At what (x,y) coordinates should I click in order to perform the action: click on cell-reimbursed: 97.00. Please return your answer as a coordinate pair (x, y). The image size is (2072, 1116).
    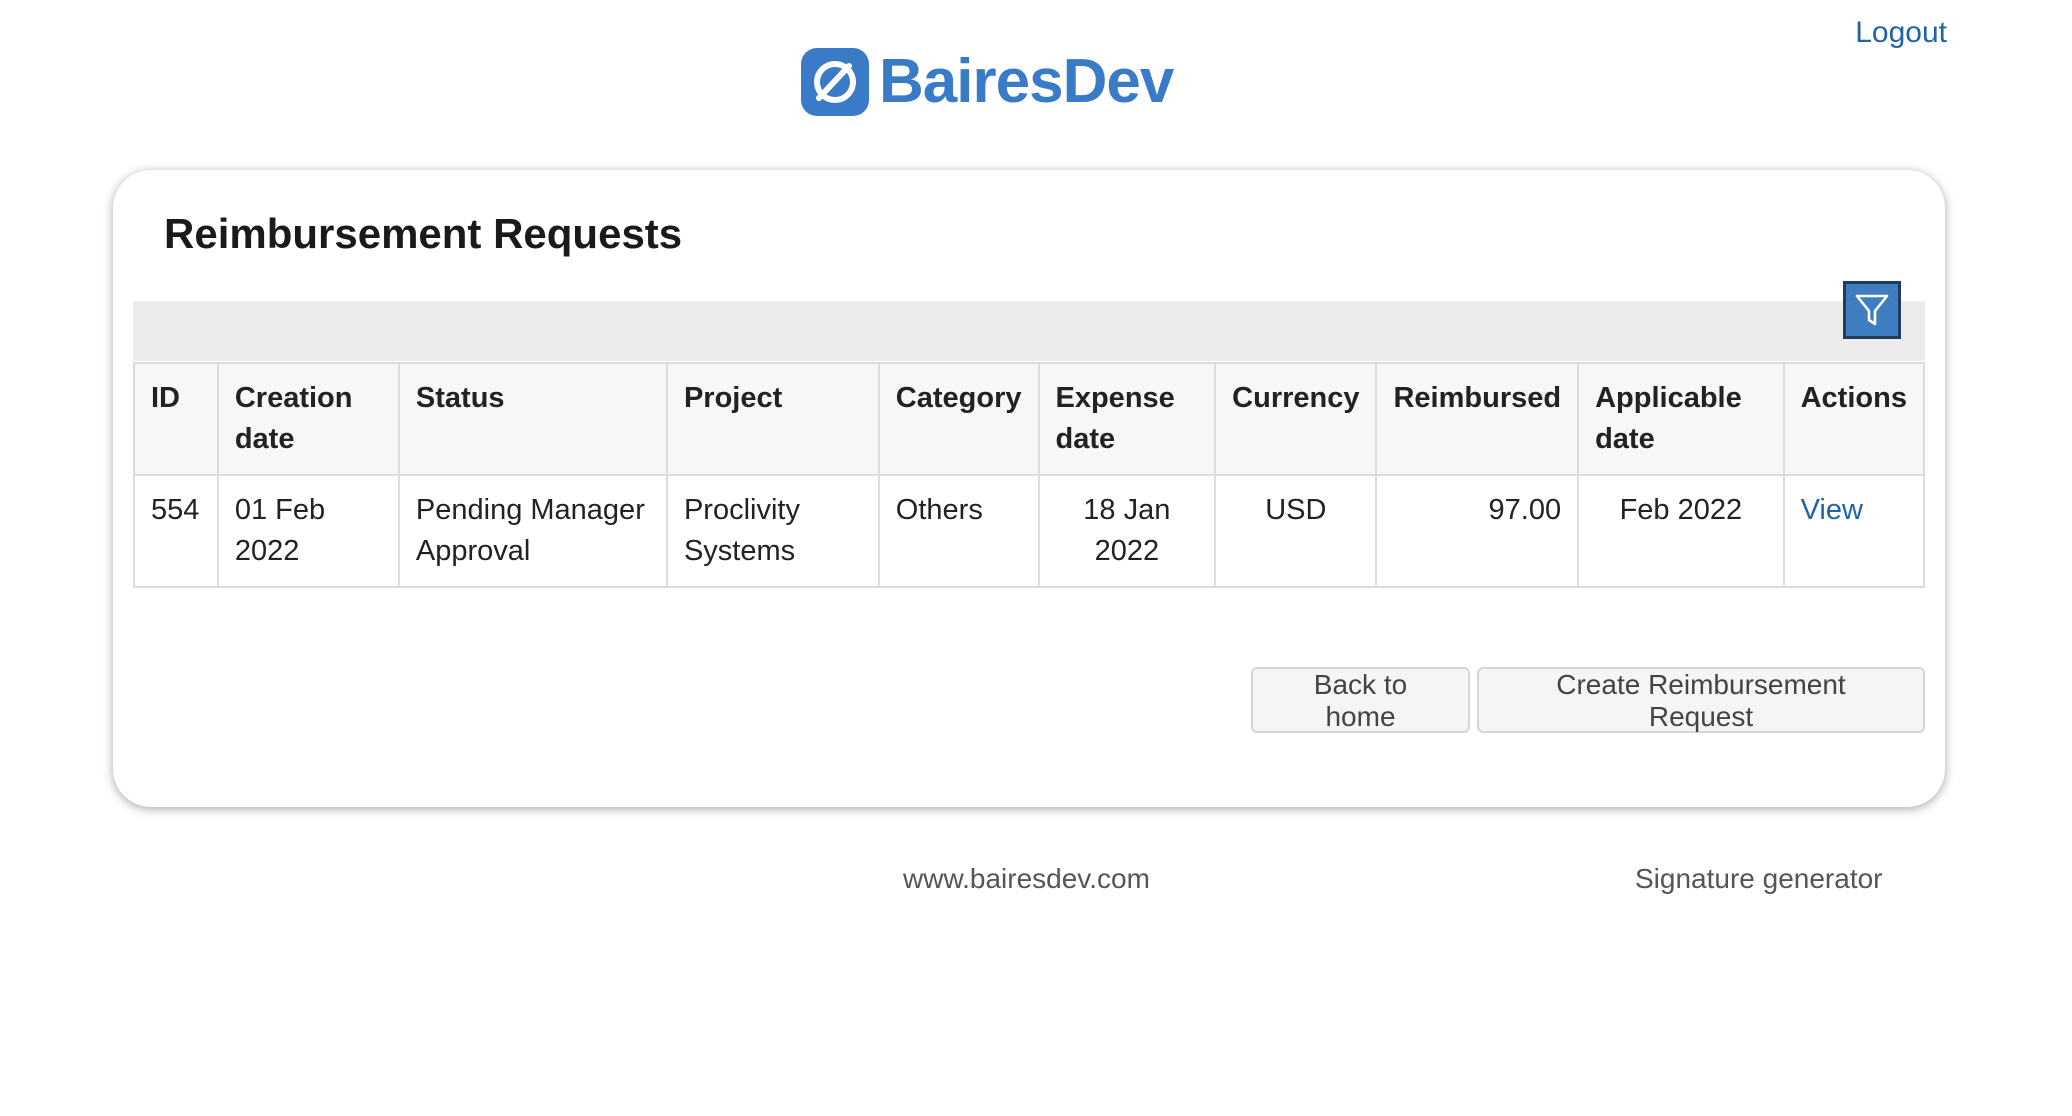
    Looking at the image, I should click on (1477, 531).